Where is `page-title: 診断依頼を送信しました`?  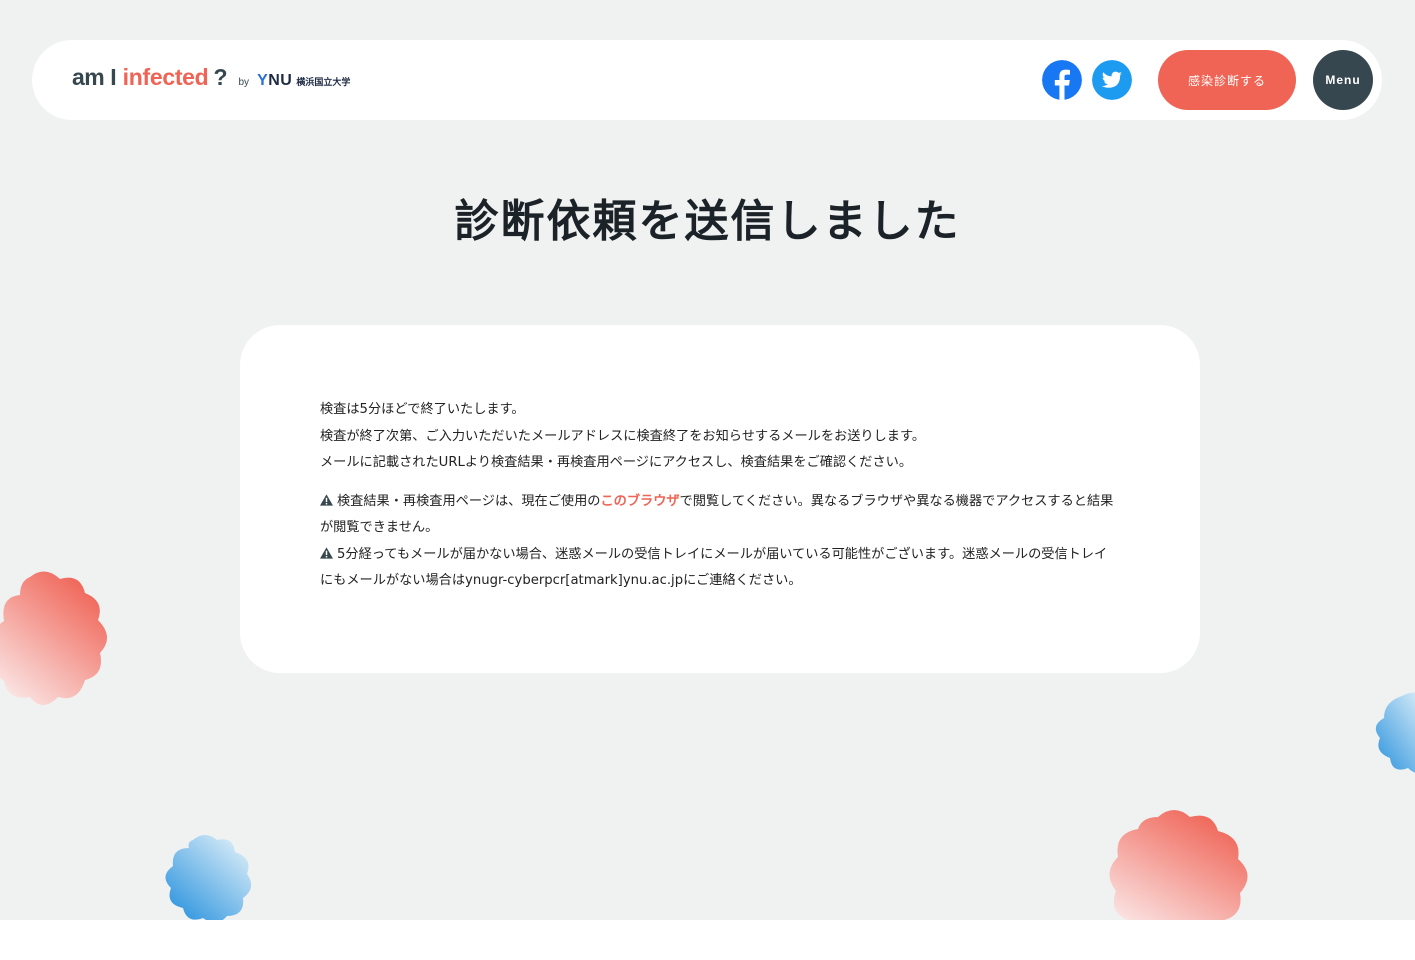
page-title: 診断依頼を送信しました is located at coordinates (707, 221).